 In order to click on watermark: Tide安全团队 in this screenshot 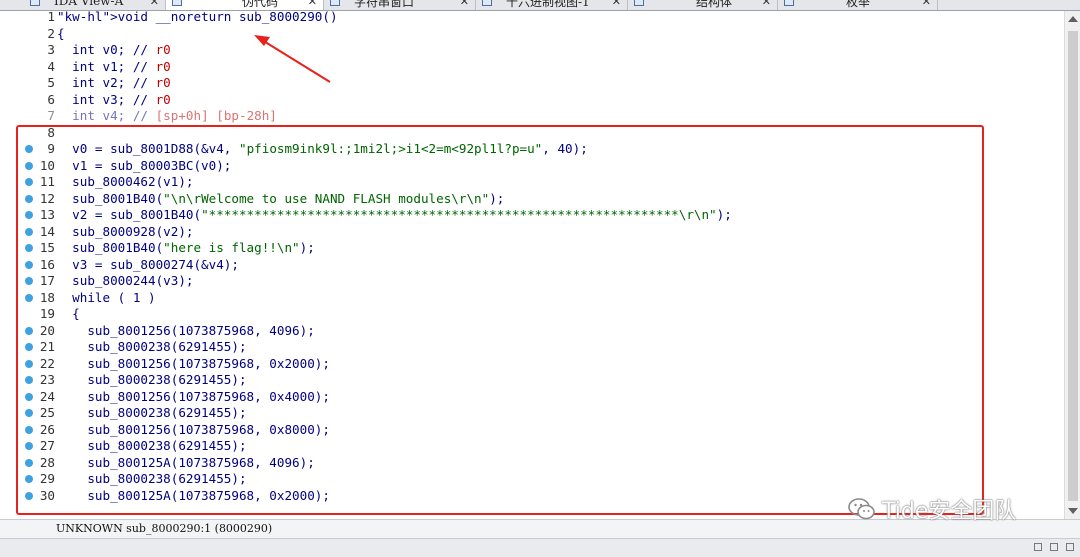, I will do `click(932, 509)`.